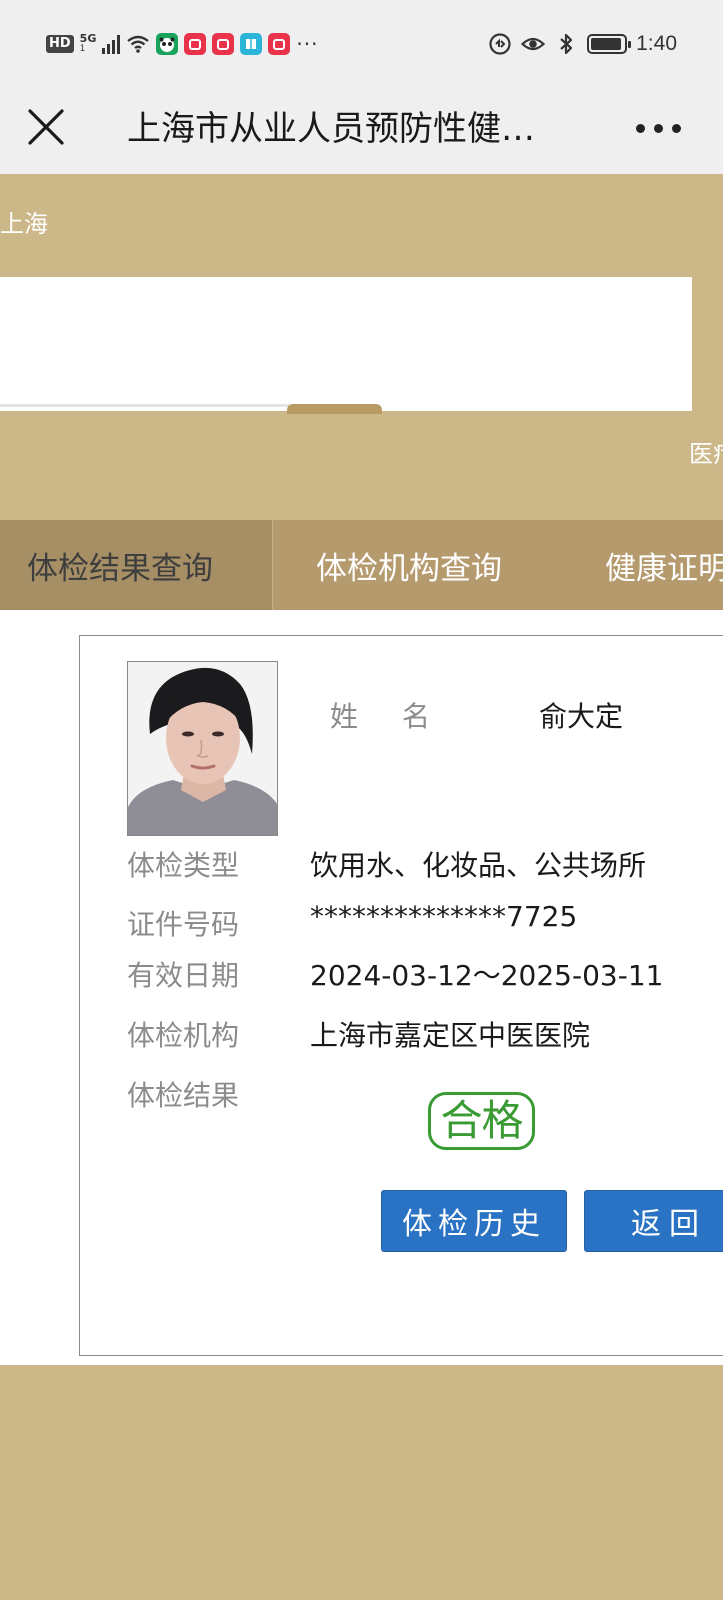 The image size is (723, 1600). I want to click on status-time: 1:40, so click(656, 43).